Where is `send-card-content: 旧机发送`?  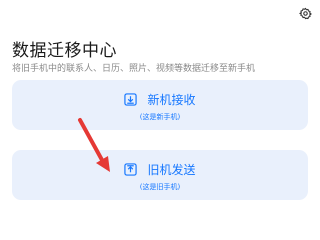 send-card-content: 旧机发送 is located at coordinates (160, 169).